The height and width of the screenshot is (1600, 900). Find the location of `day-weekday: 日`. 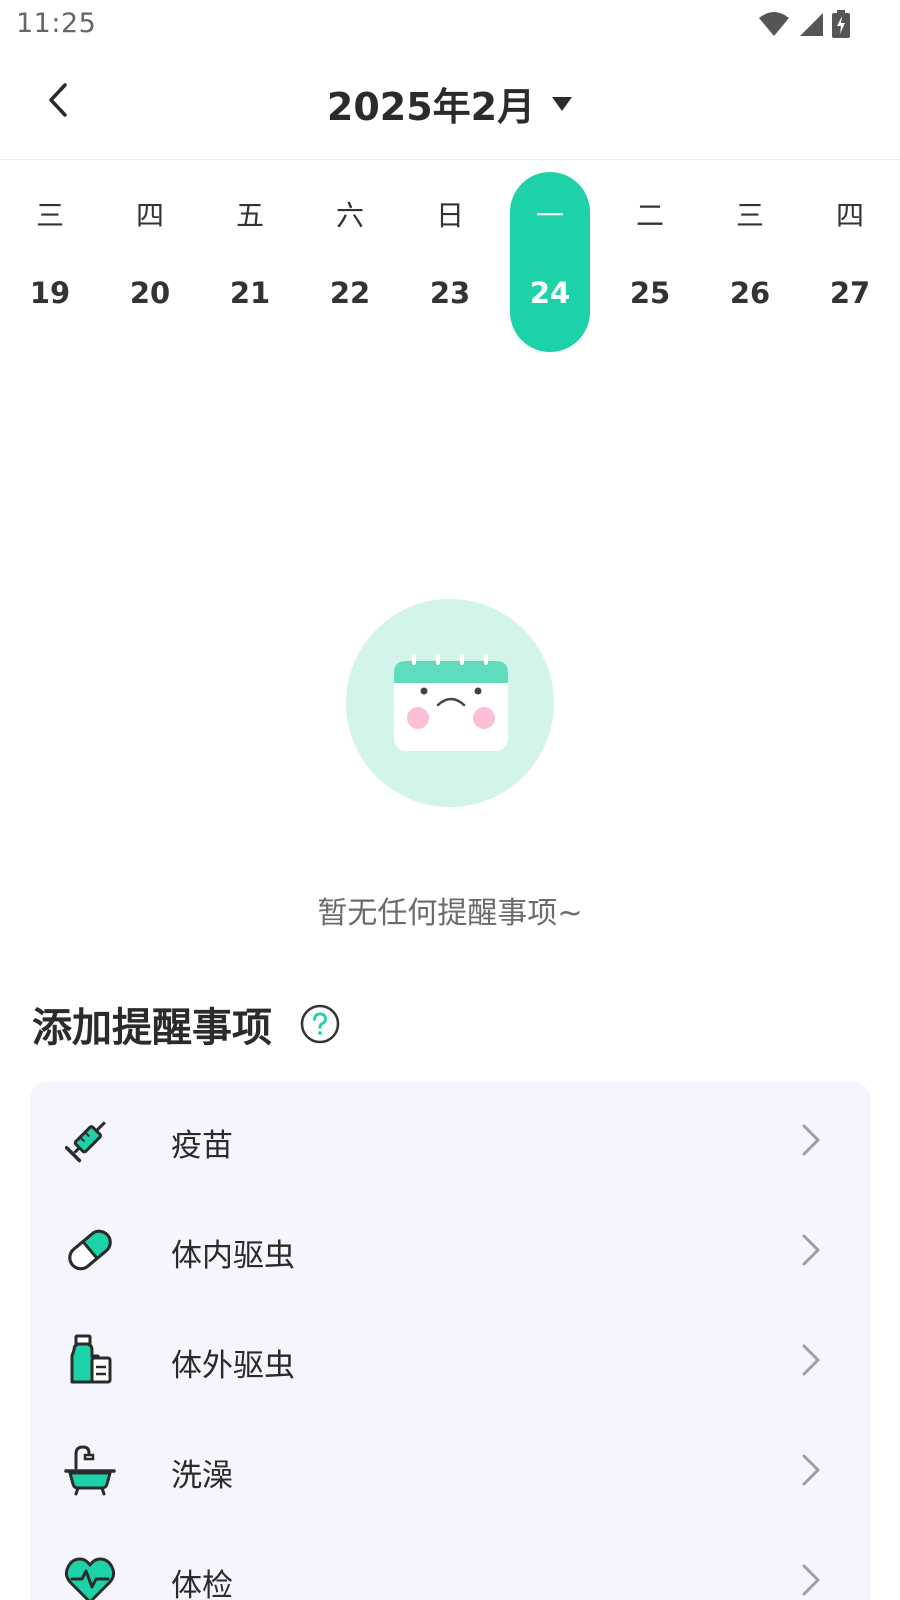

day-weekday: 日 is located at coordinates (449, 215).